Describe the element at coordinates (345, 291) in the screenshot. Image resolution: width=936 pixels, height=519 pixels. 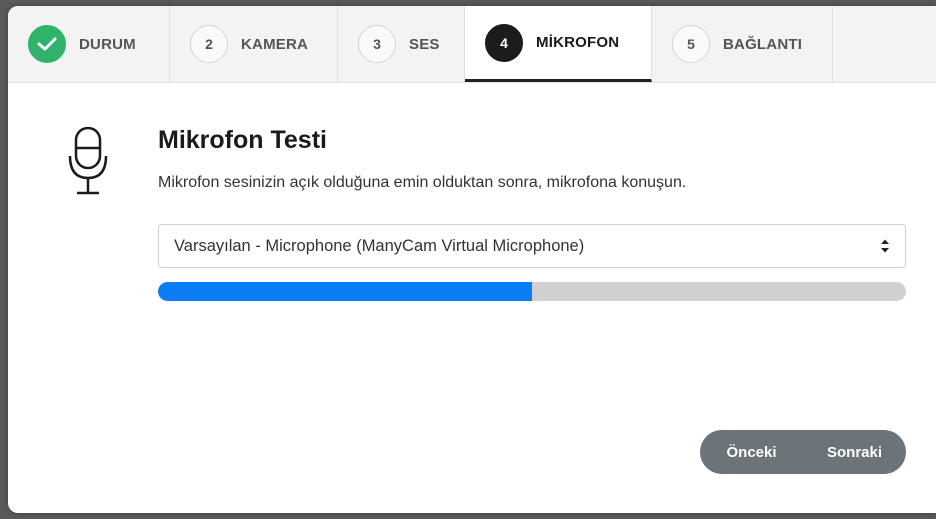
I see `mic-level-fill` at that location.